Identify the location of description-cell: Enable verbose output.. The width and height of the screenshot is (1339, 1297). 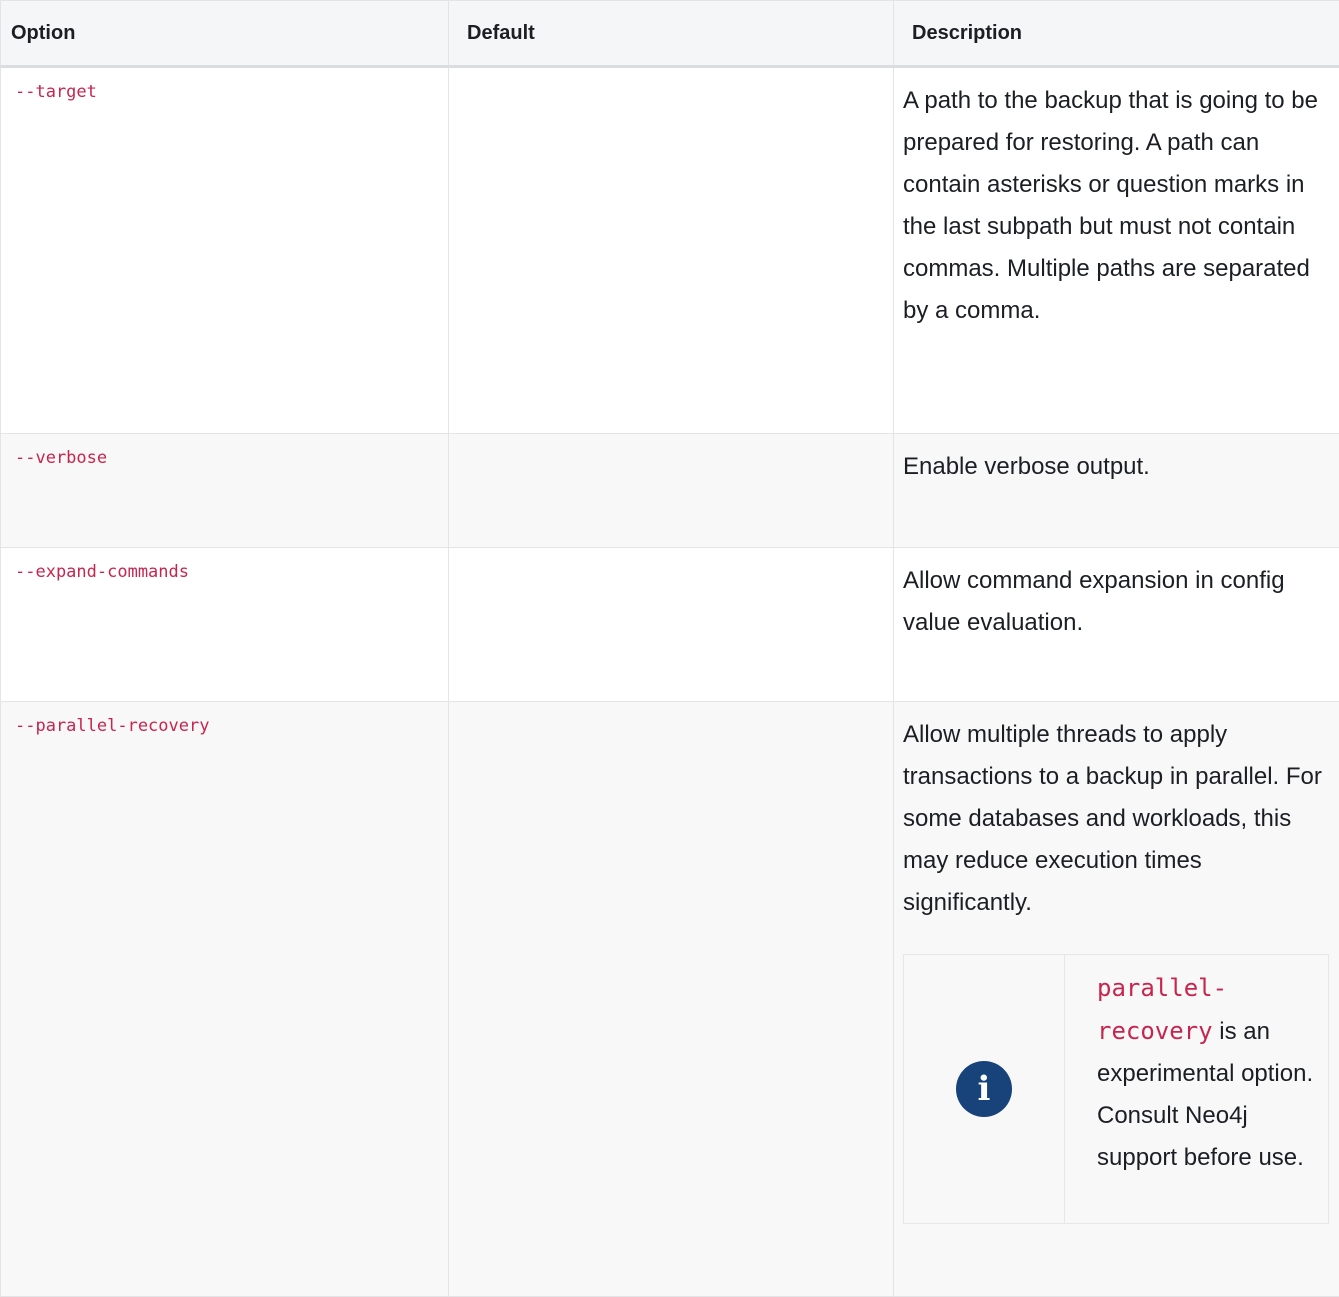
(1116, 491).